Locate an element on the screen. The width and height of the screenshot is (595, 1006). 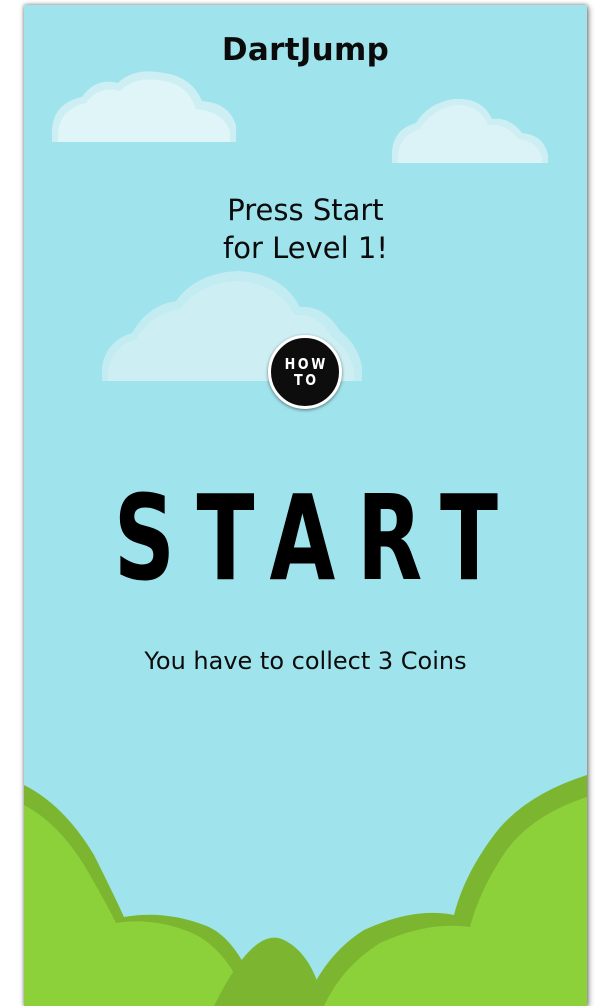
cloud-top-right is located at coordinates (470, 130).